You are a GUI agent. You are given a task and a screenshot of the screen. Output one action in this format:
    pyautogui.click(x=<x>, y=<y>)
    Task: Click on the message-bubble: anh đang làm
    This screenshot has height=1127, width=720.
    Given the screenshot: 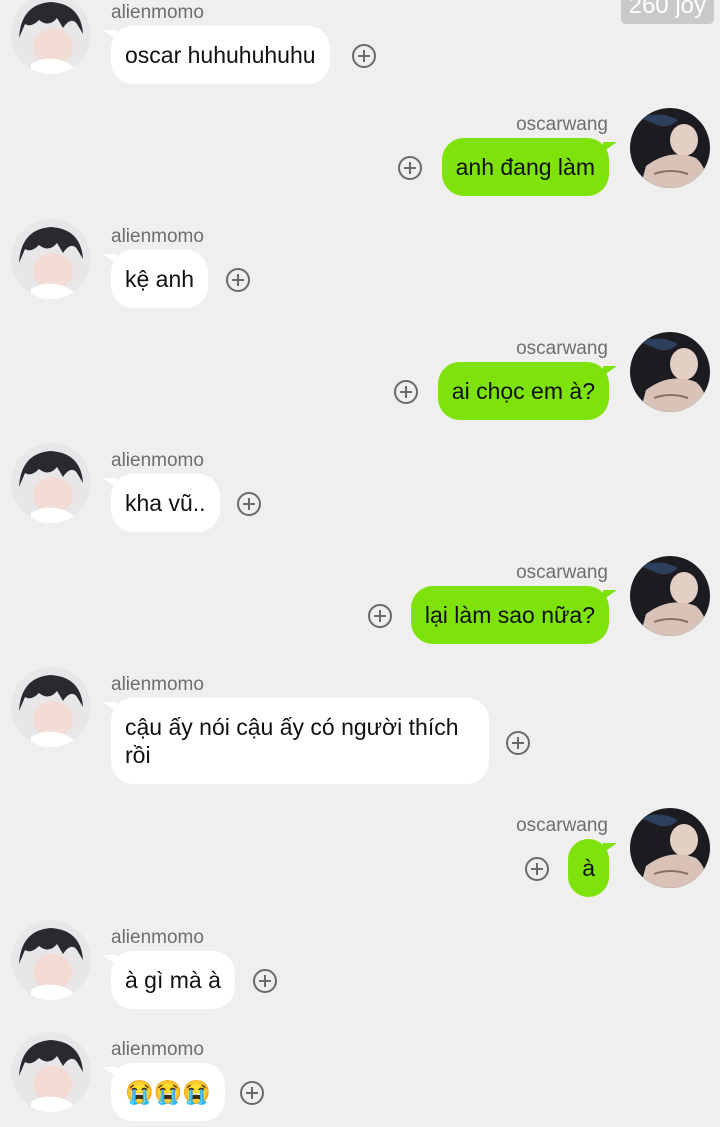 What is the action you would take?
    pyautogui.click(x=529, y=167)
    